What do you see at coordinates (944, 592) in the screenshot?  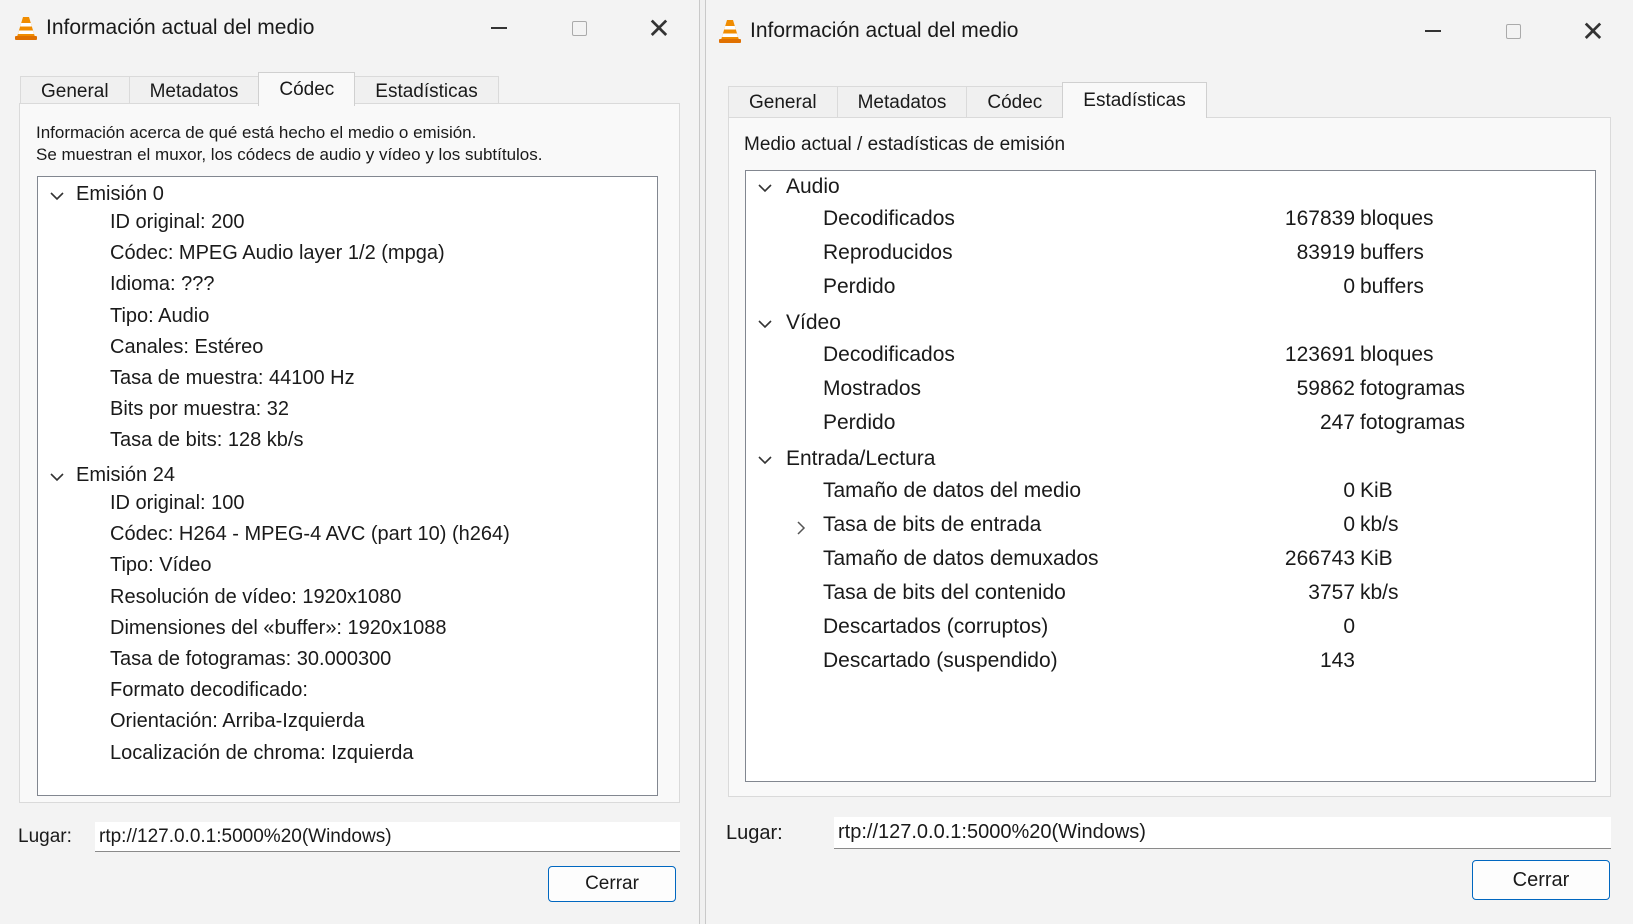 I see `stat-name: Tasa de bits del contenido` at bounding box center [944, 592].